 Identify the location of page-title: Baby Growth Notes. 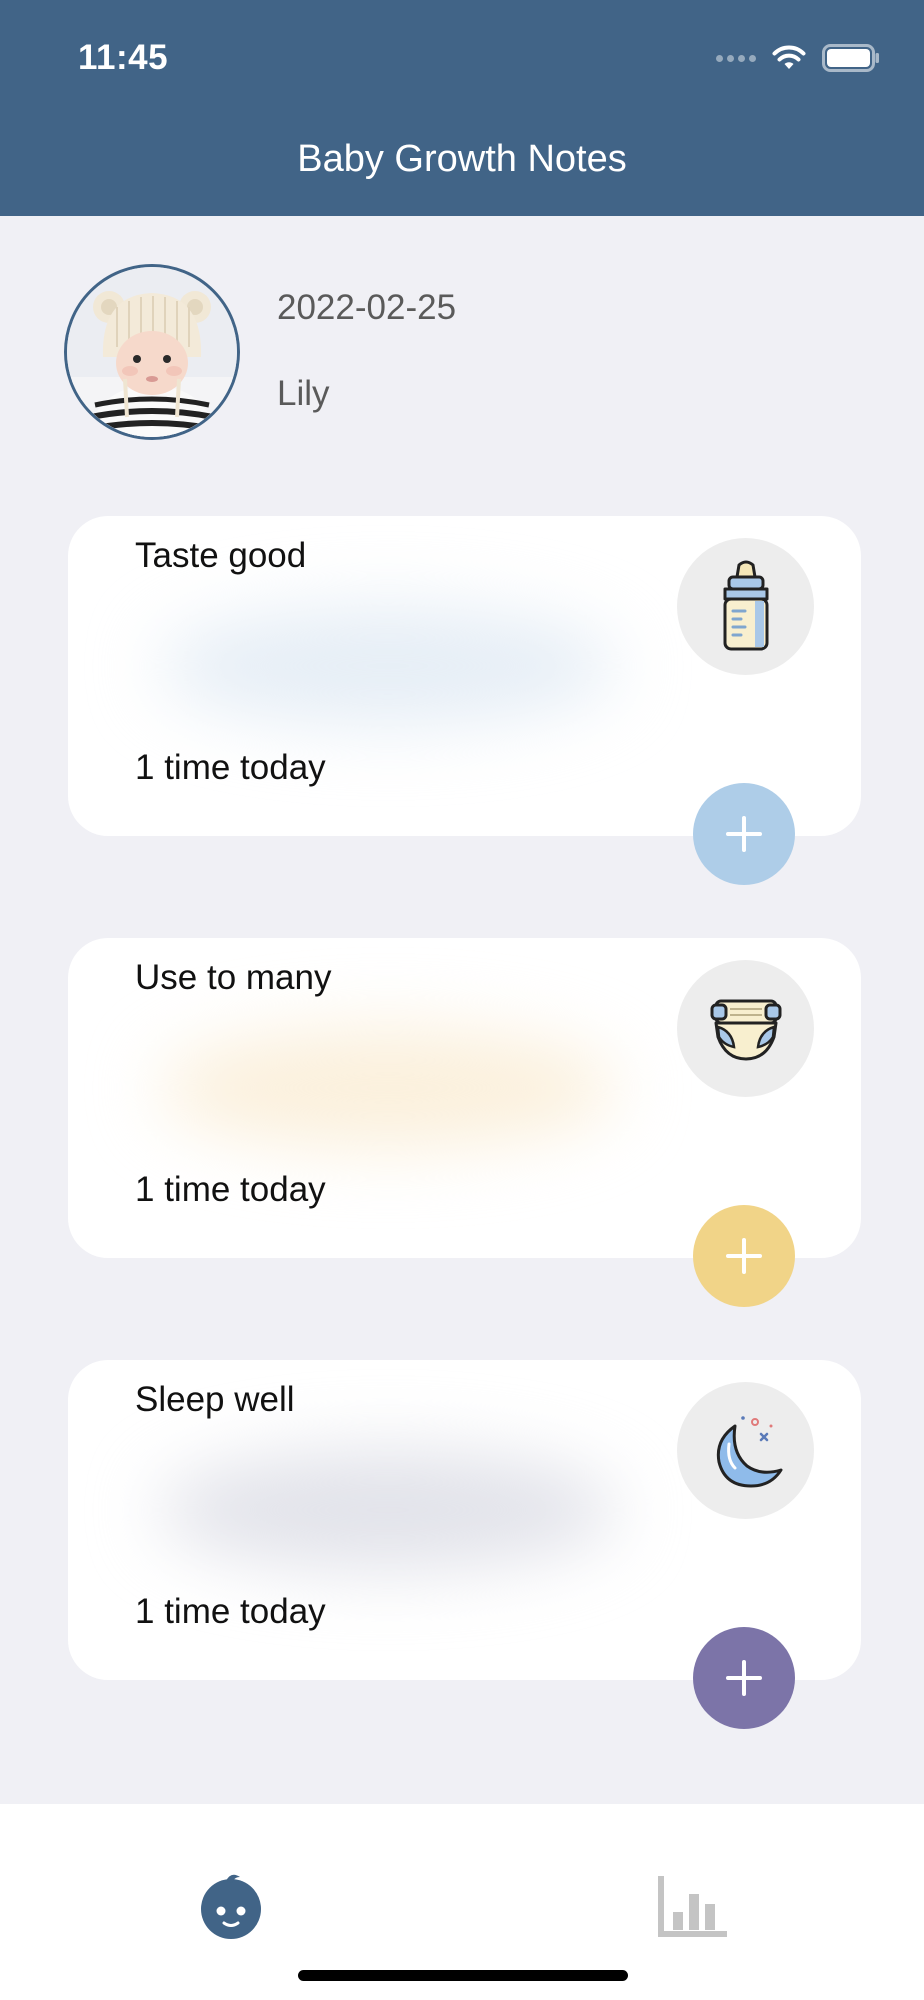
(462, 159).